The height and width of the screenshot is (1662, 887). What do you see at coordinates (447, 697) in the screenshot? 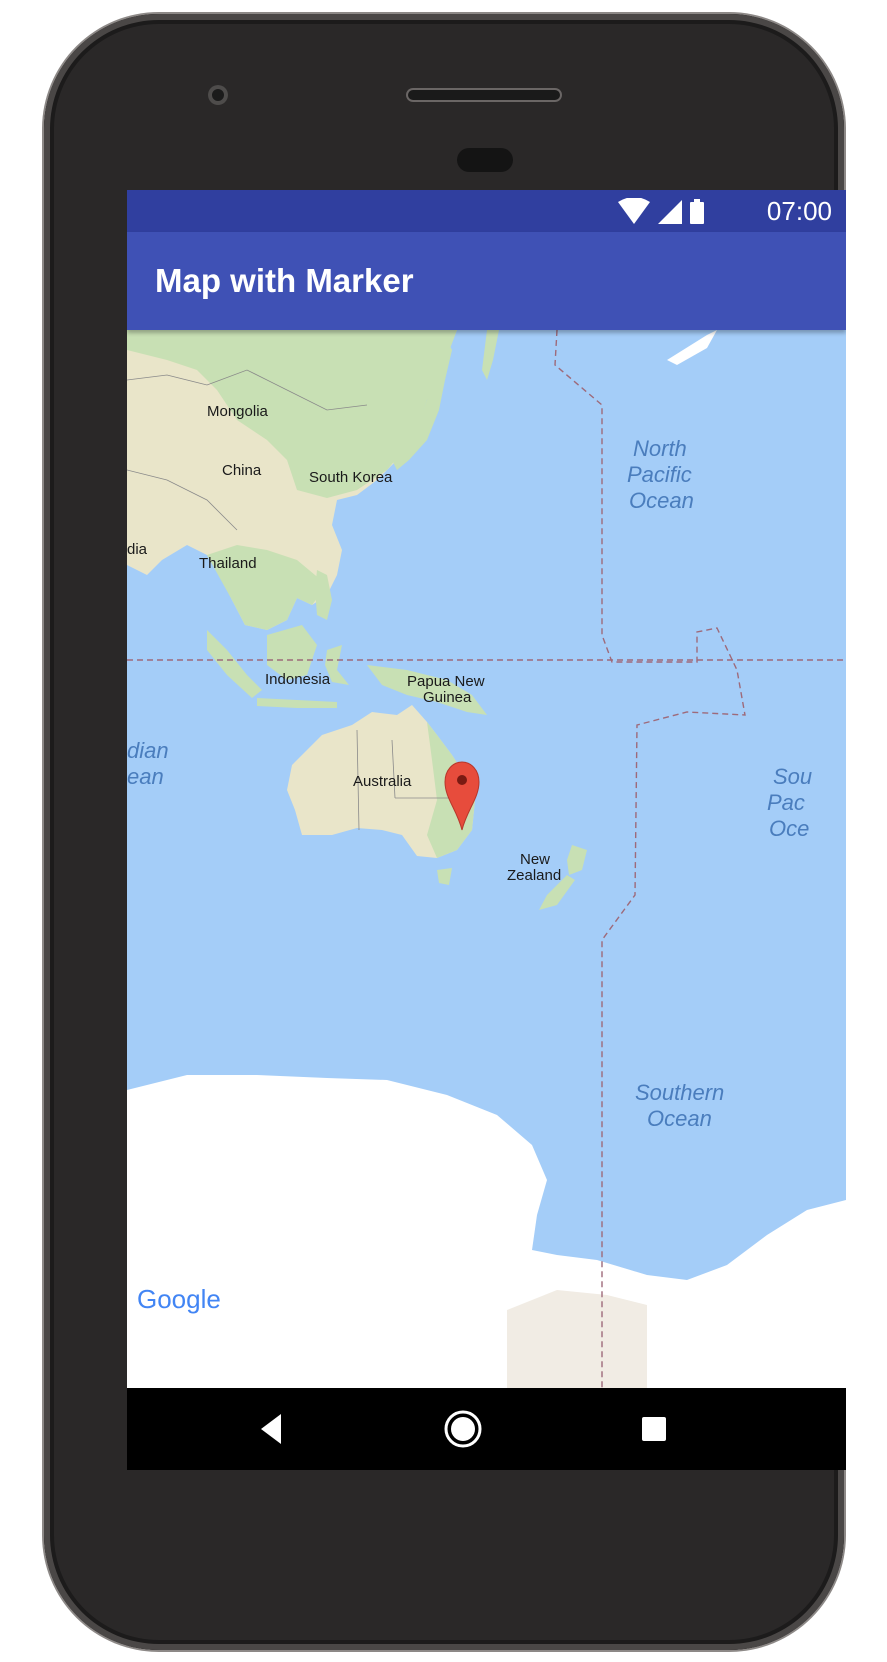
I see `label-papua-line2: Guinea` at bounding box center [447, 697].